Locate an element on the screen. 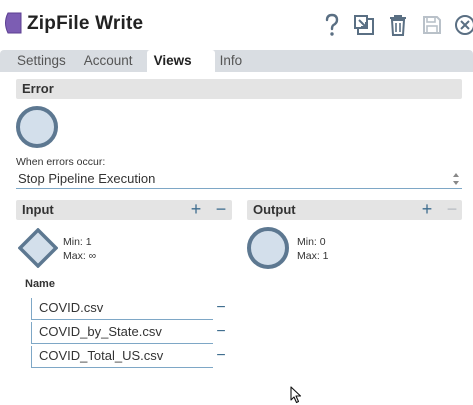 This screenshot has height=405, width=473. delete-button is located at coordinates (398, 25).